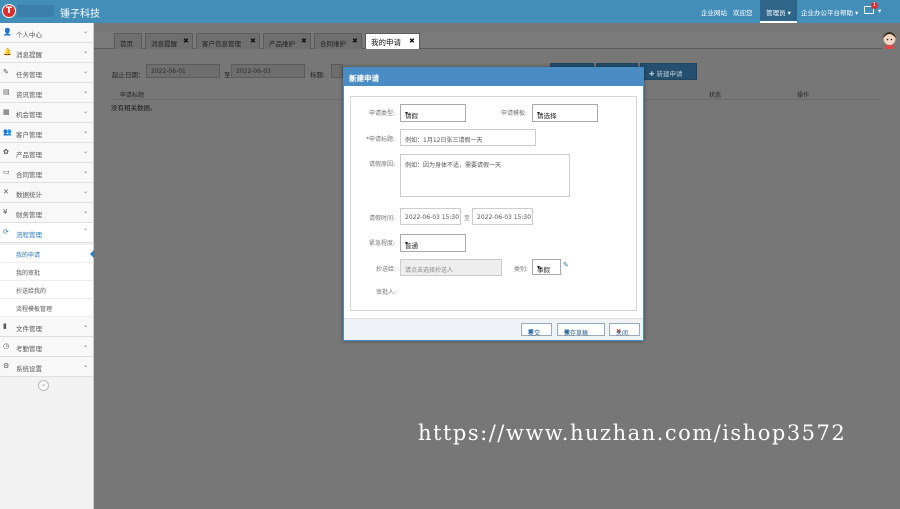  I want to click on end-time-input: 2022-06-03 15:30, so click(502, 216).